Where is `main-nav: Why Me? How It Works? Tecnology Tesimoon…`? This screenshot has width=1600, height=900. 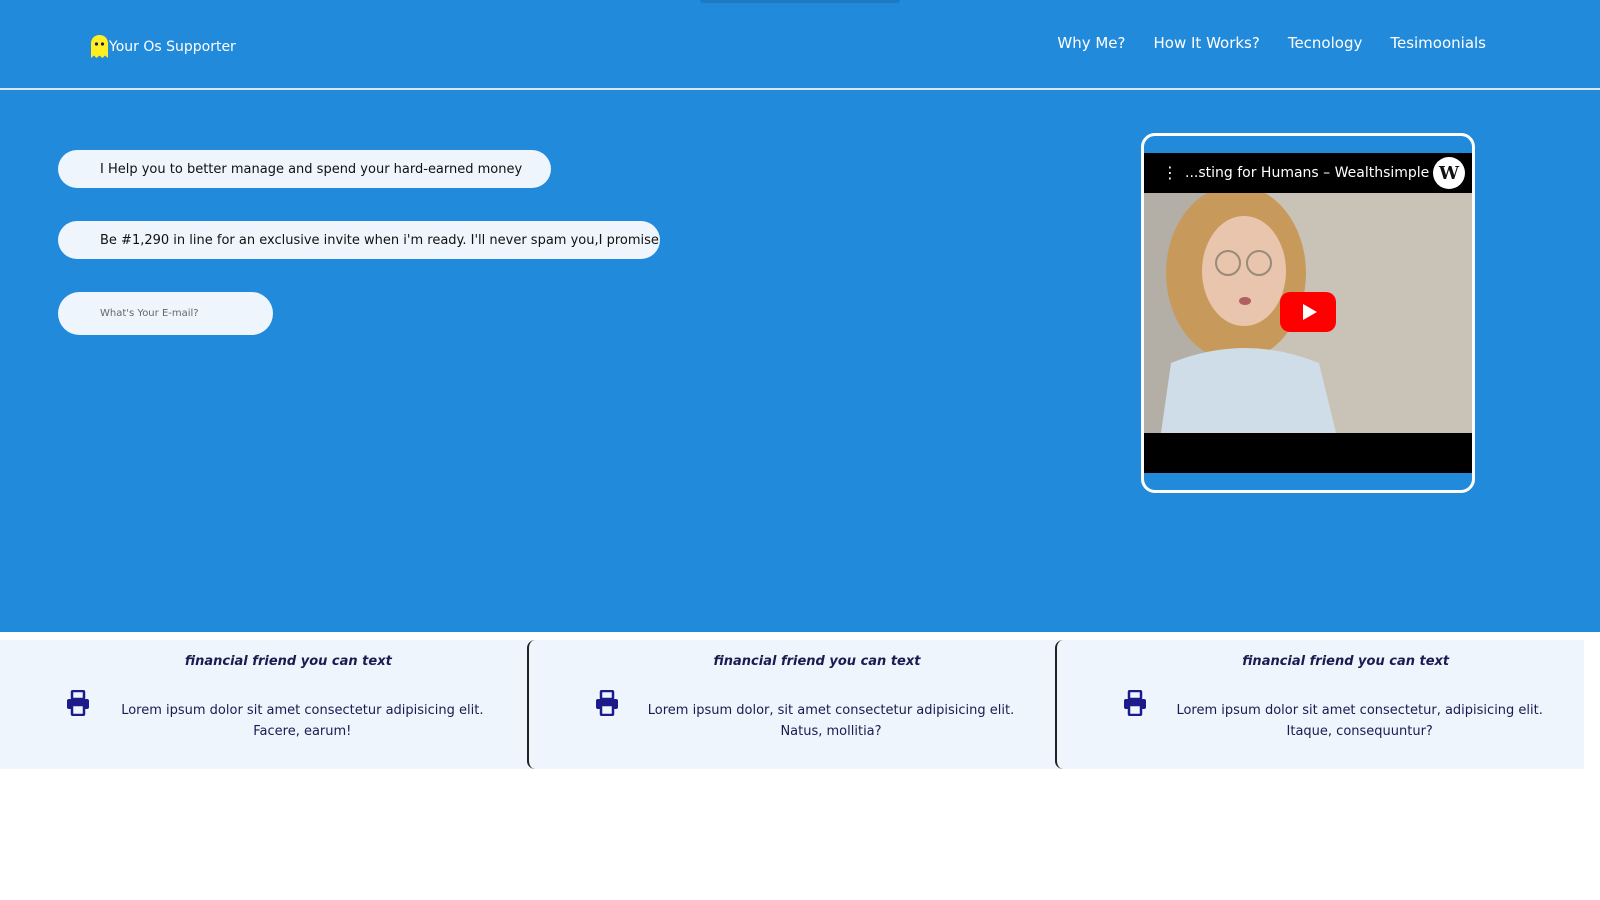
main-nav: Why Me? How It Works? Tecnology Tesimoon… is located at coordinates (1271, 43).